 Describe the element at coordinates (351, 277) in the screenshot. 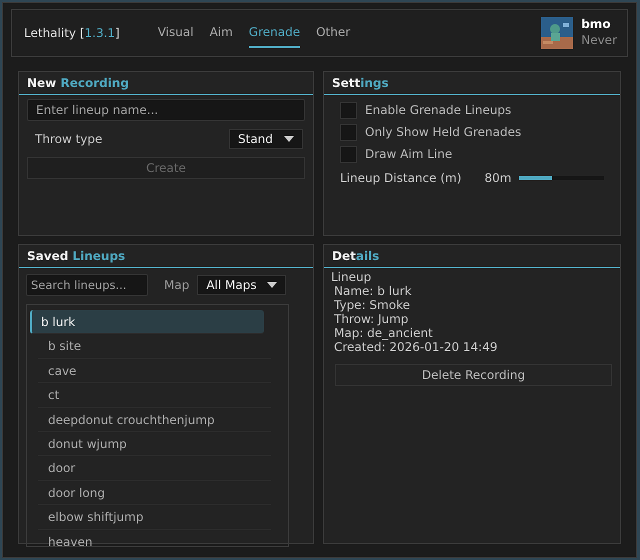

I see `details-heading: Lineup` at that location.